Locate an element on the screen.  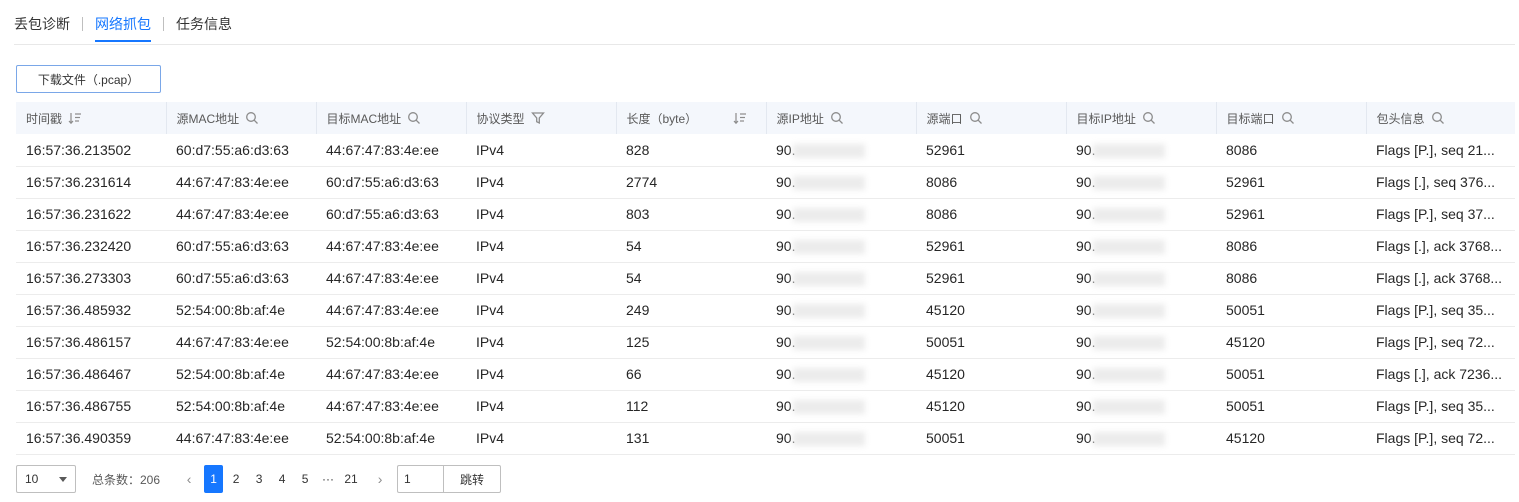
column-header: 时间戳 is located at coordinates (91, 118).